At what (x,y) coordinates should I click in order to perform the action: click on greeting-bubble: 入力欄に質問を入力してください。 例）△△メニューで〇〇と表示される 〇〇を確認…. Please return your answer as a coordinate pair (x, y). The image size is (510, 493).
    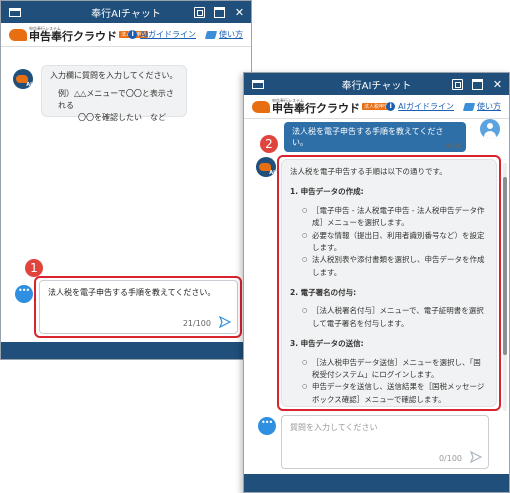
    Looking at the image, I should click on (114, 93).